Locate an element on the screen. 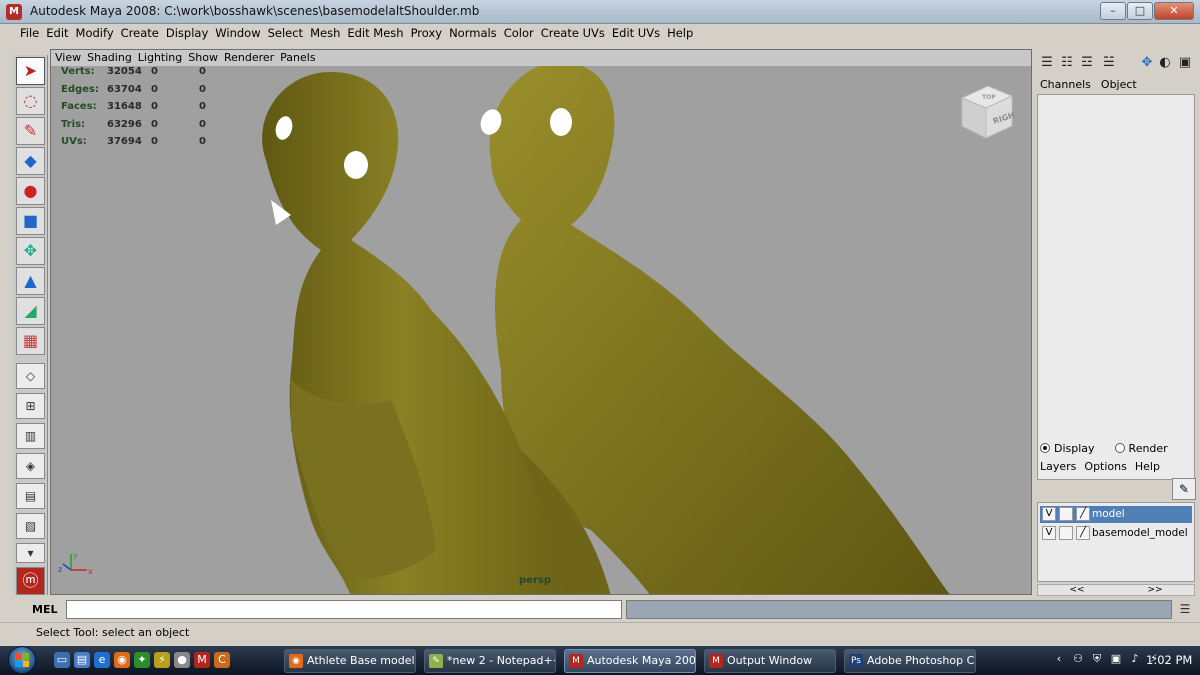 The width and height of the screenshot is (1200, 675). maya-icon: M is located at coordinates (14, 12).